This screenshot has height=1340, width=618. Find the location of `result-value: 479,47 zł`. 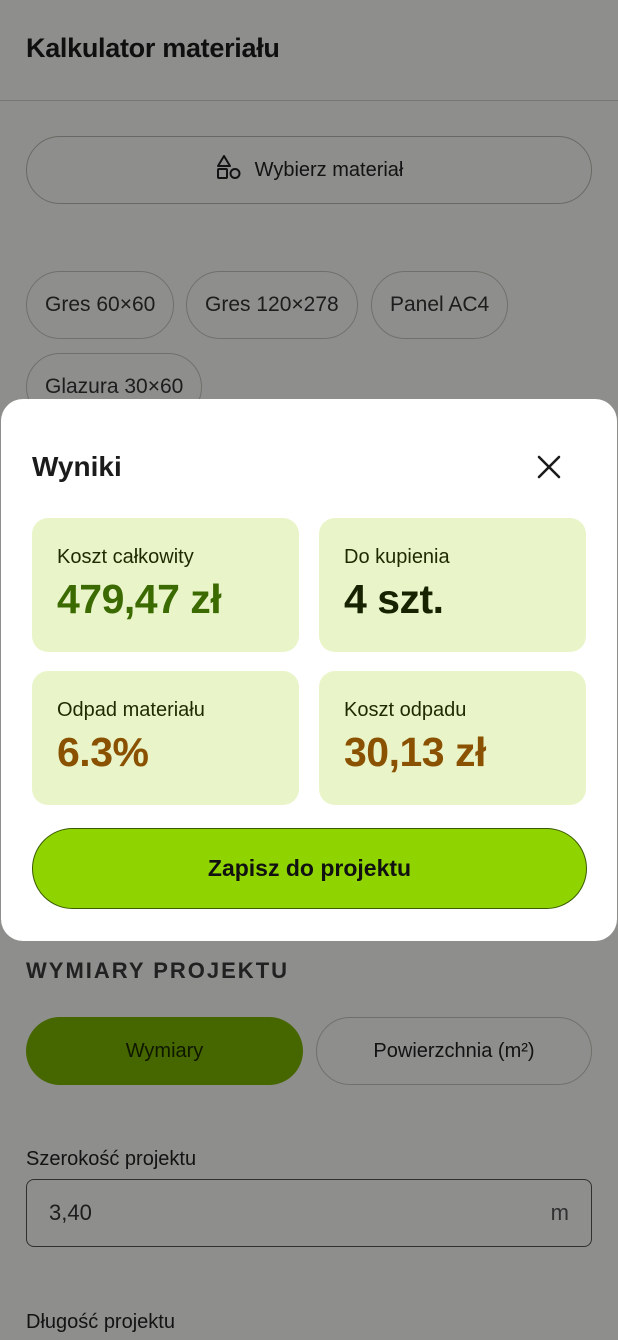

result-value: 479,47 zł is located at coordinates (139, 599).